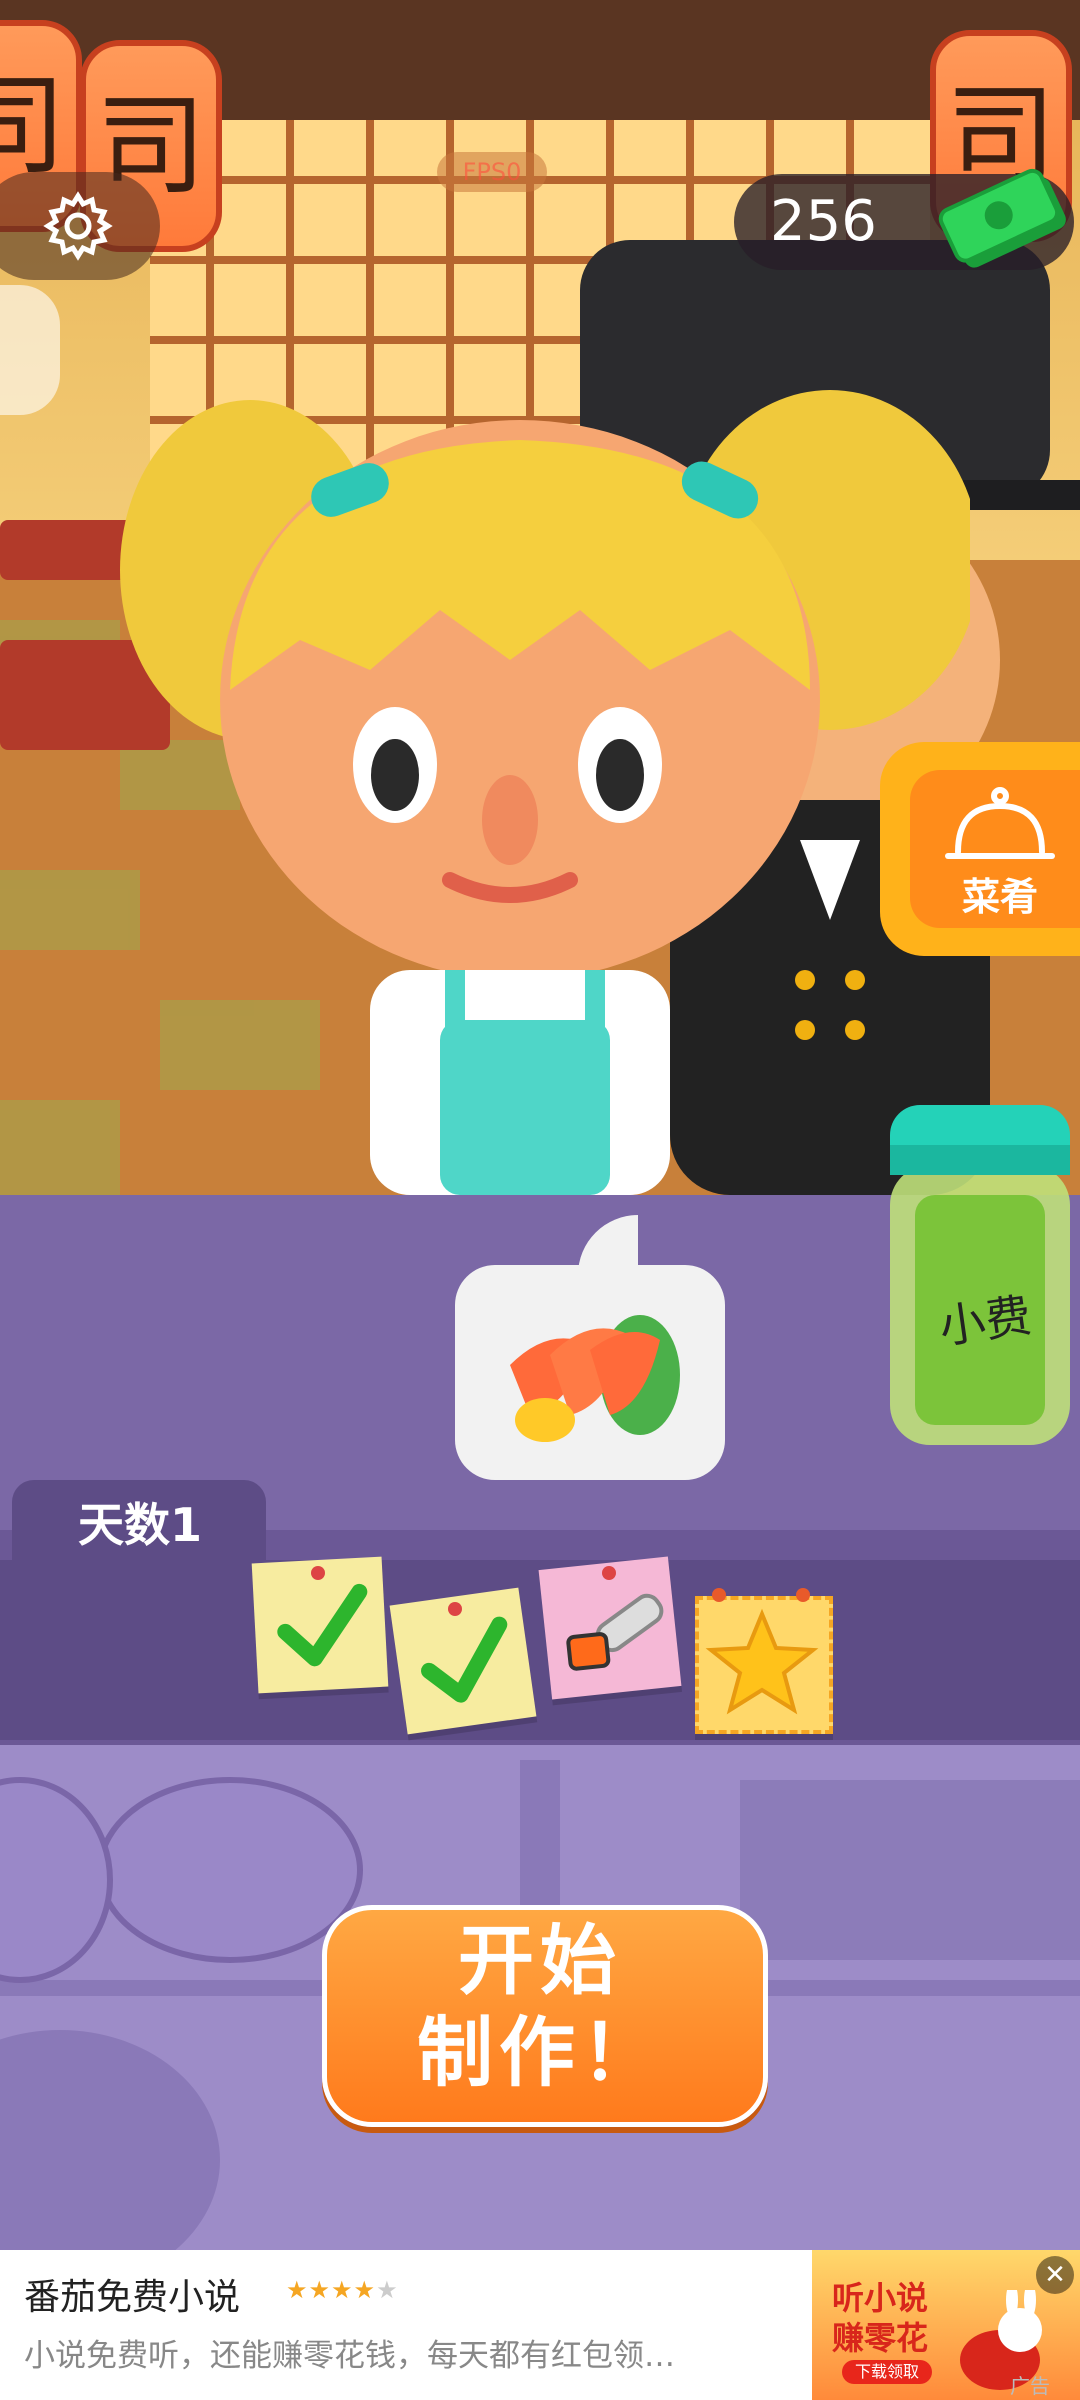 This screenshot has height=2400, width=1080. Describe the element at coordinates (139, 1525) in the screenshot. I see `day-label: 天数1` at that location.